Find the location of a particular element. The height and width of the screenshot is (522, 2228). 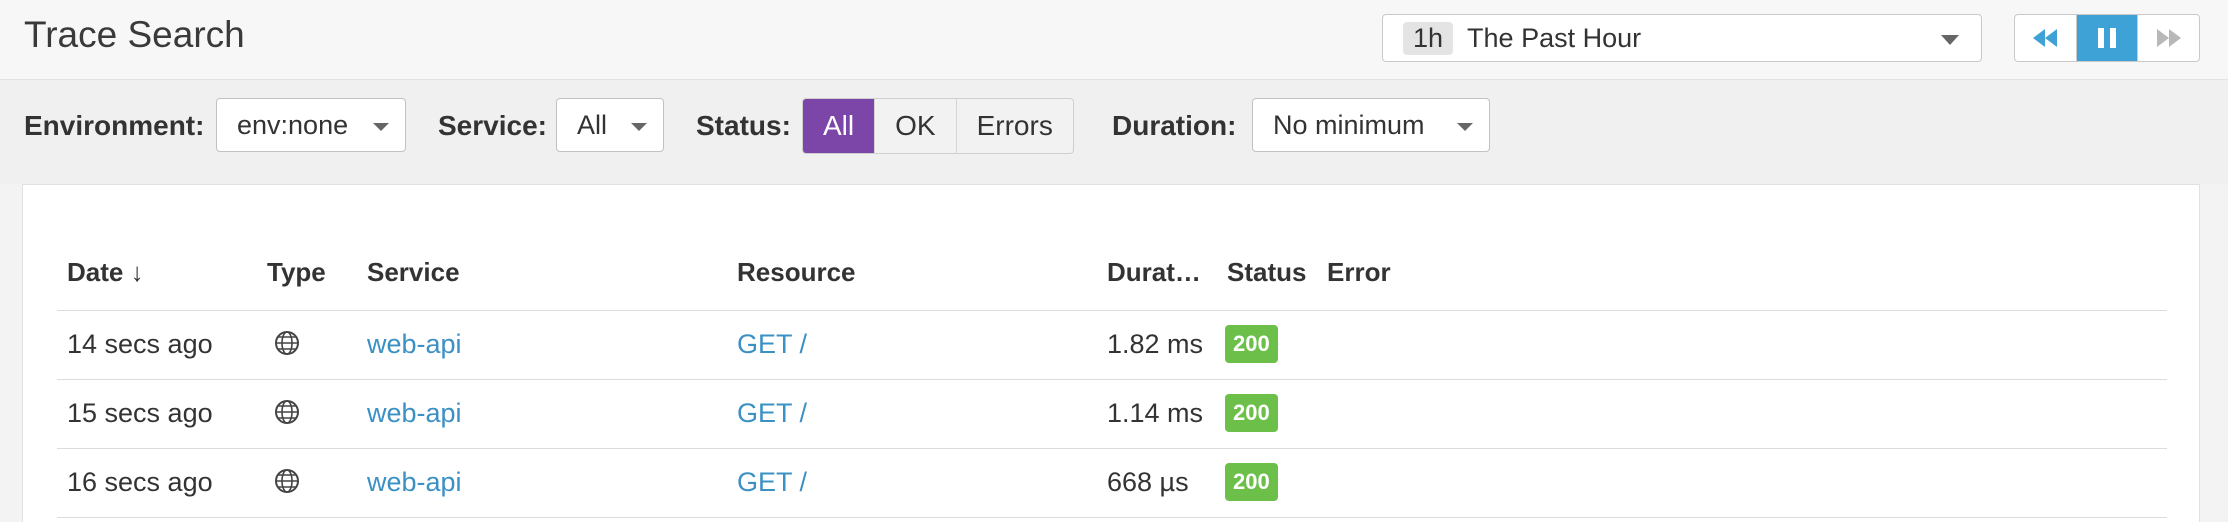

row-duration: 1.82 ms is located at coordinates (1155, 344).